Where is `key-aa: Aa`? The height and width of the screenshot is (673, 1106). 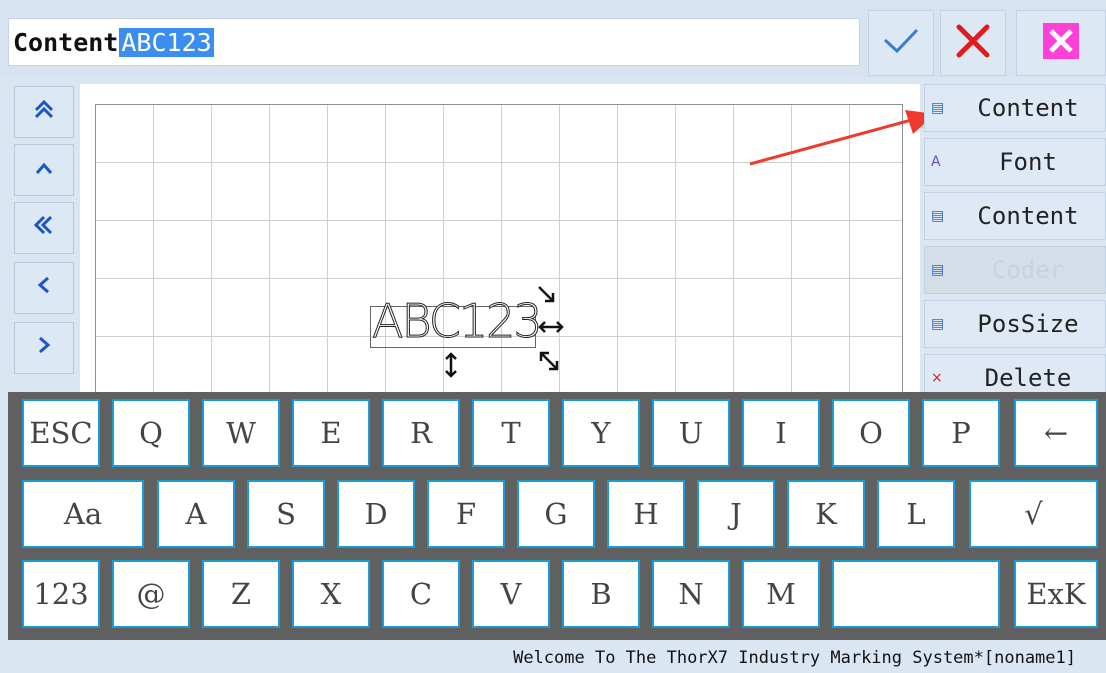 key-aa: Aa is located at coordinates (83, 514).